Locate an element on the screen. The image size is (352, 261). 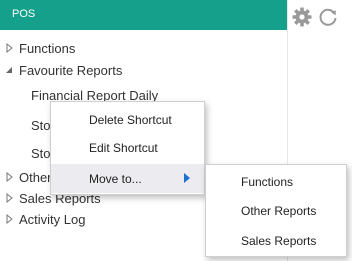
edit-shortcut-menu-item: Edit Shortcut is located at coordinates (127, 148).